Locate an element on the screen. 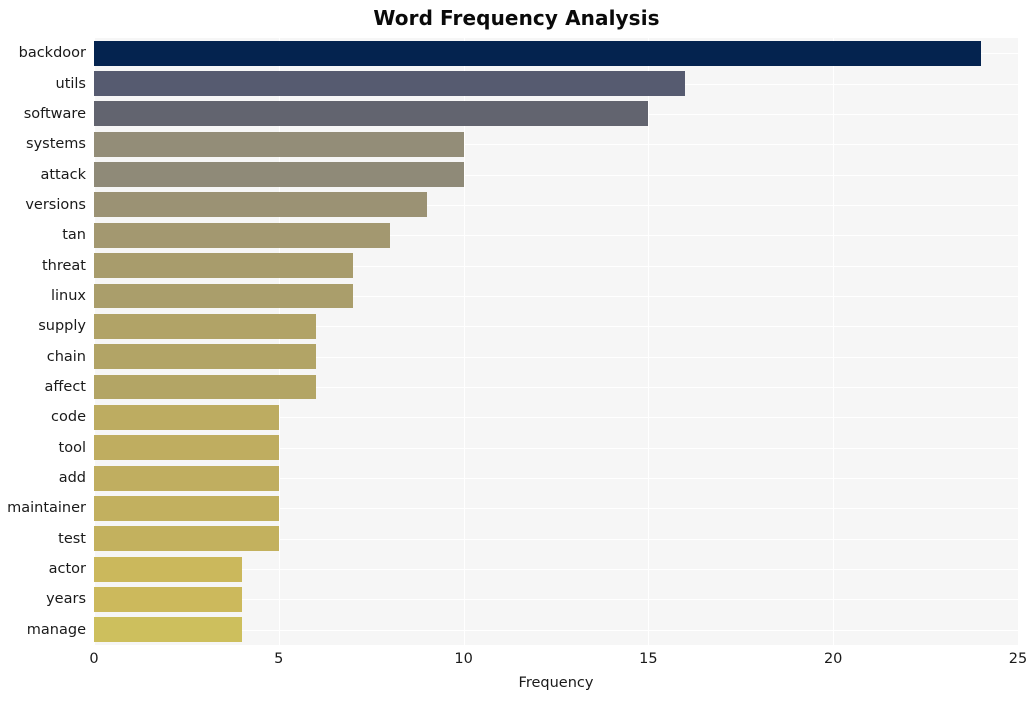  y-axis-tick-label: affect is located at coordinates (65, 386).